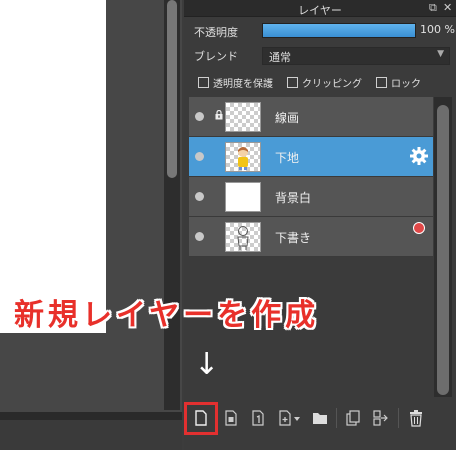  What do you see at coordinates (219, 115) in the screenshot?
I see `lock-icon` at bounding box center [219, 115].